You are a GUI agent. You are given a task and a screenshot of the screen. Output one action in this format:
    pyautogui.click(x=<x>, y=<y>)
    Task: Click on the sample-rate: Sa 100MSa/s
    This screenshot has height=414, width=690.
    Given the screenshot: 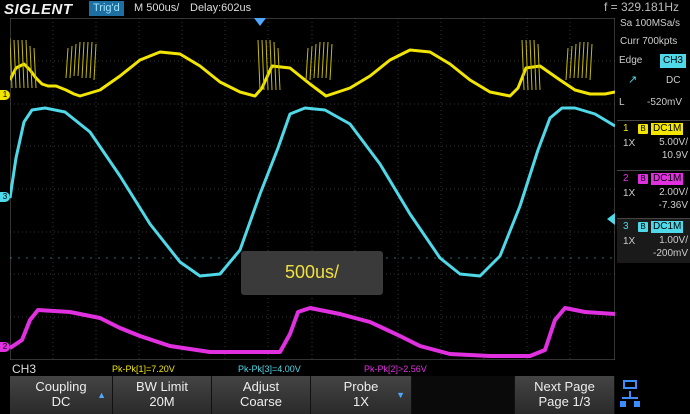 What is the action you would take?
    pyautogui.click(x=650, y=23)
    